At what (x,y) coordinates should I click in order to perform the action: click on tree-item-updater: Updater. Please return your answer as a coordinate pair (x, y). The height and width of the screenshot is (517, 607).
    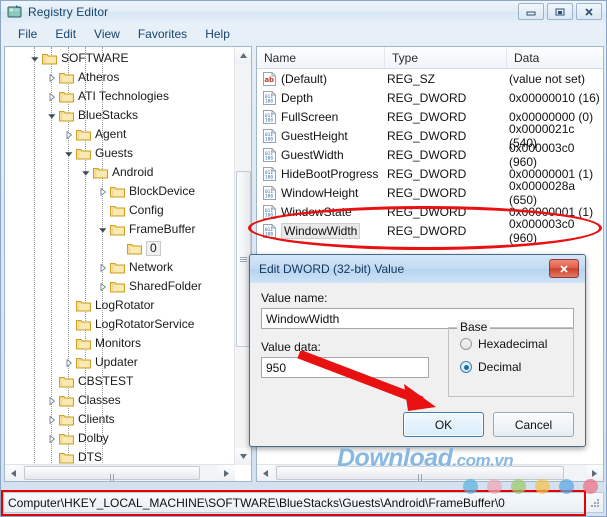
    Looking at the image, I should click on (120, 362).